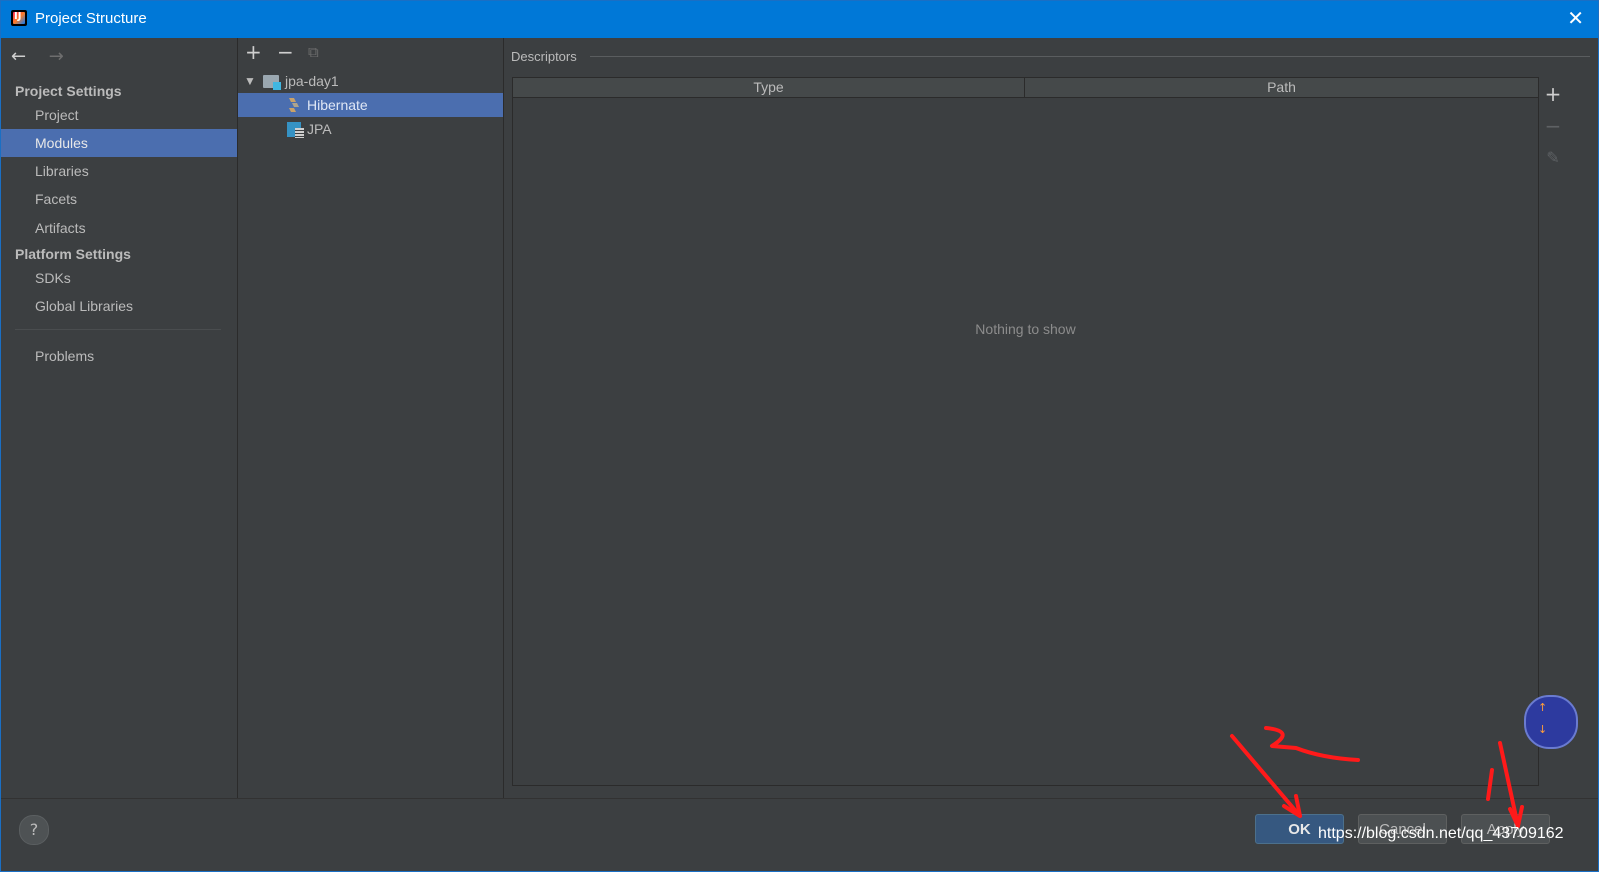 This screenshot has height=872, width=1599. I want to click on column-header-type: Type, so click(769, 88).